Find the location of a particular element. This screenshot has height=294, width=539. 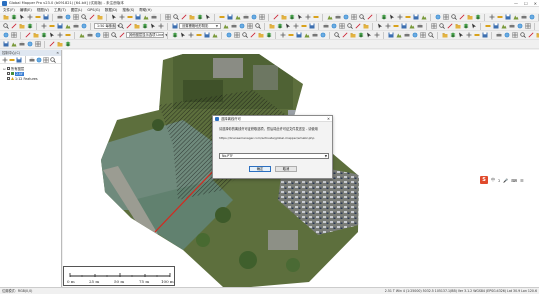

maximize-button: ☐ is located at coordinates (526, 3).